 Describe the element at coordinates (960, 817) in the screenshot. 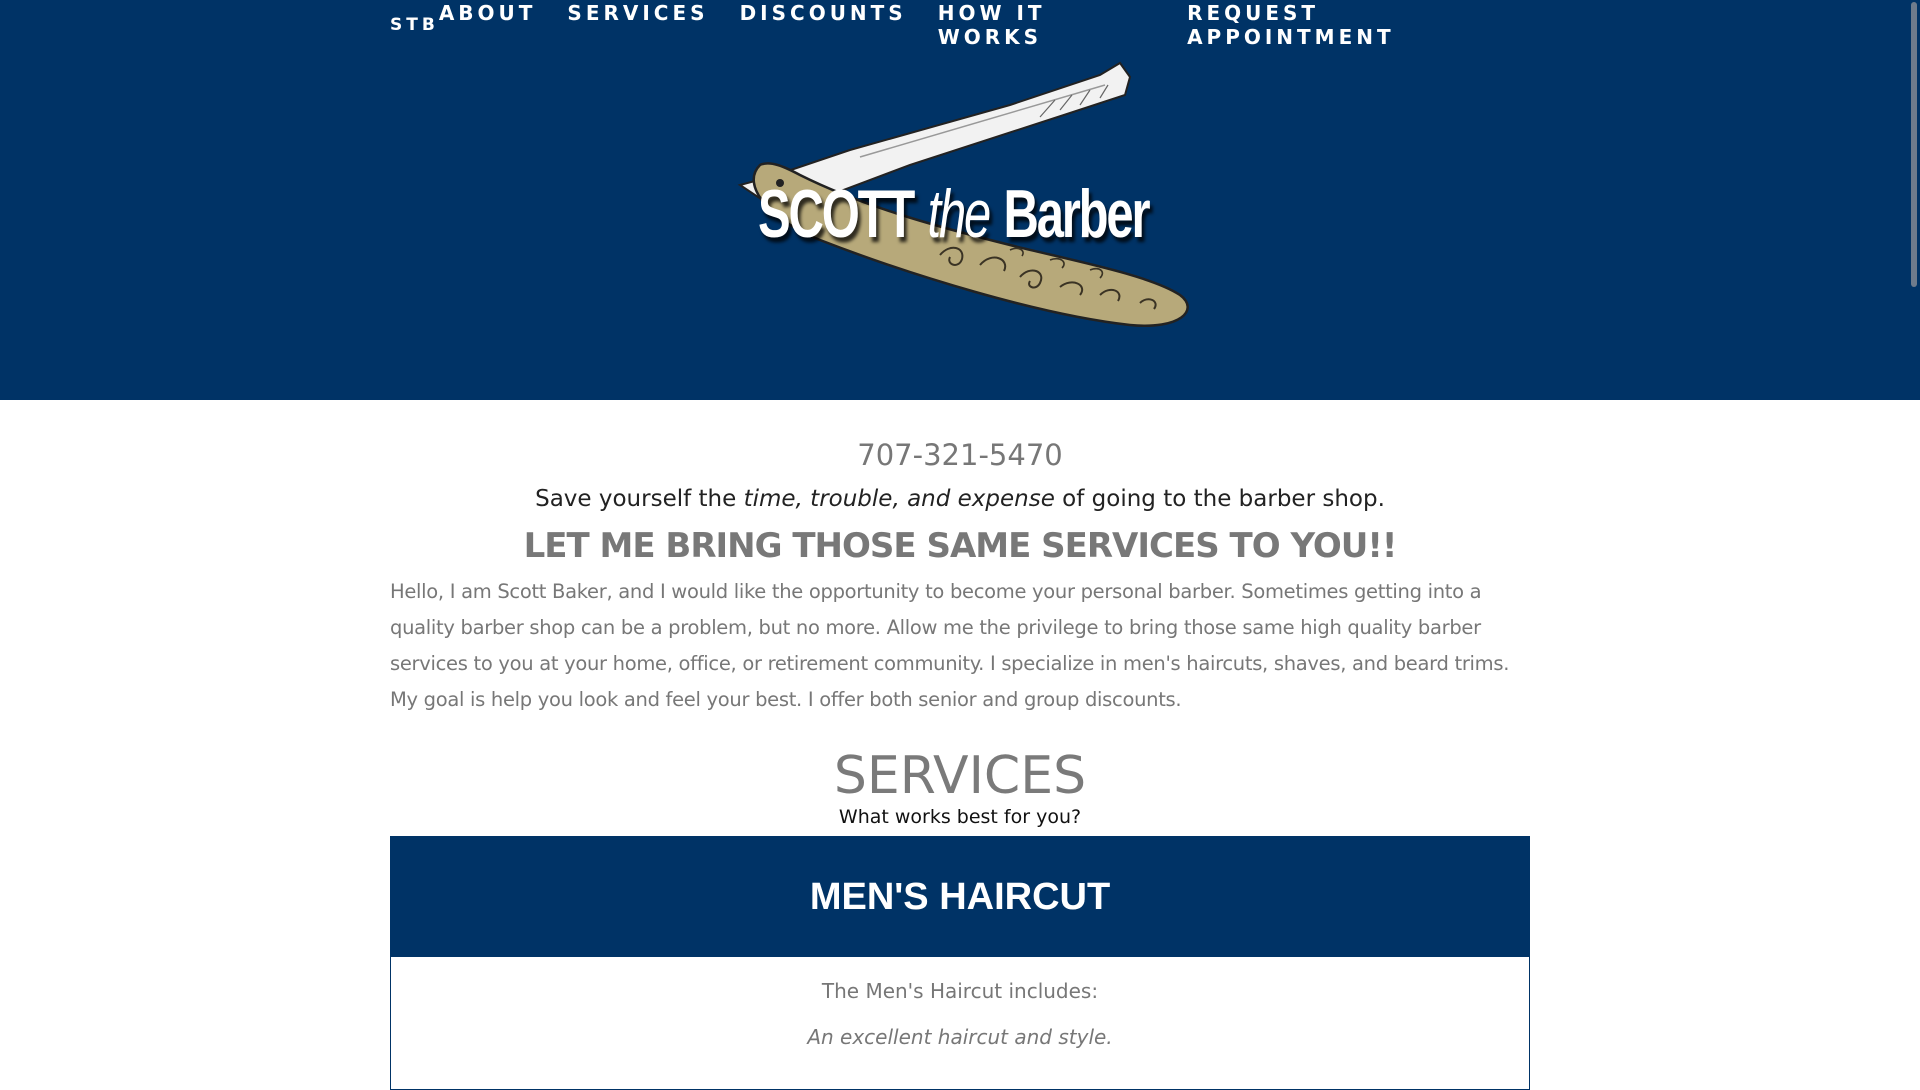

I see `services-subtitle: What works best for you?` at that location.